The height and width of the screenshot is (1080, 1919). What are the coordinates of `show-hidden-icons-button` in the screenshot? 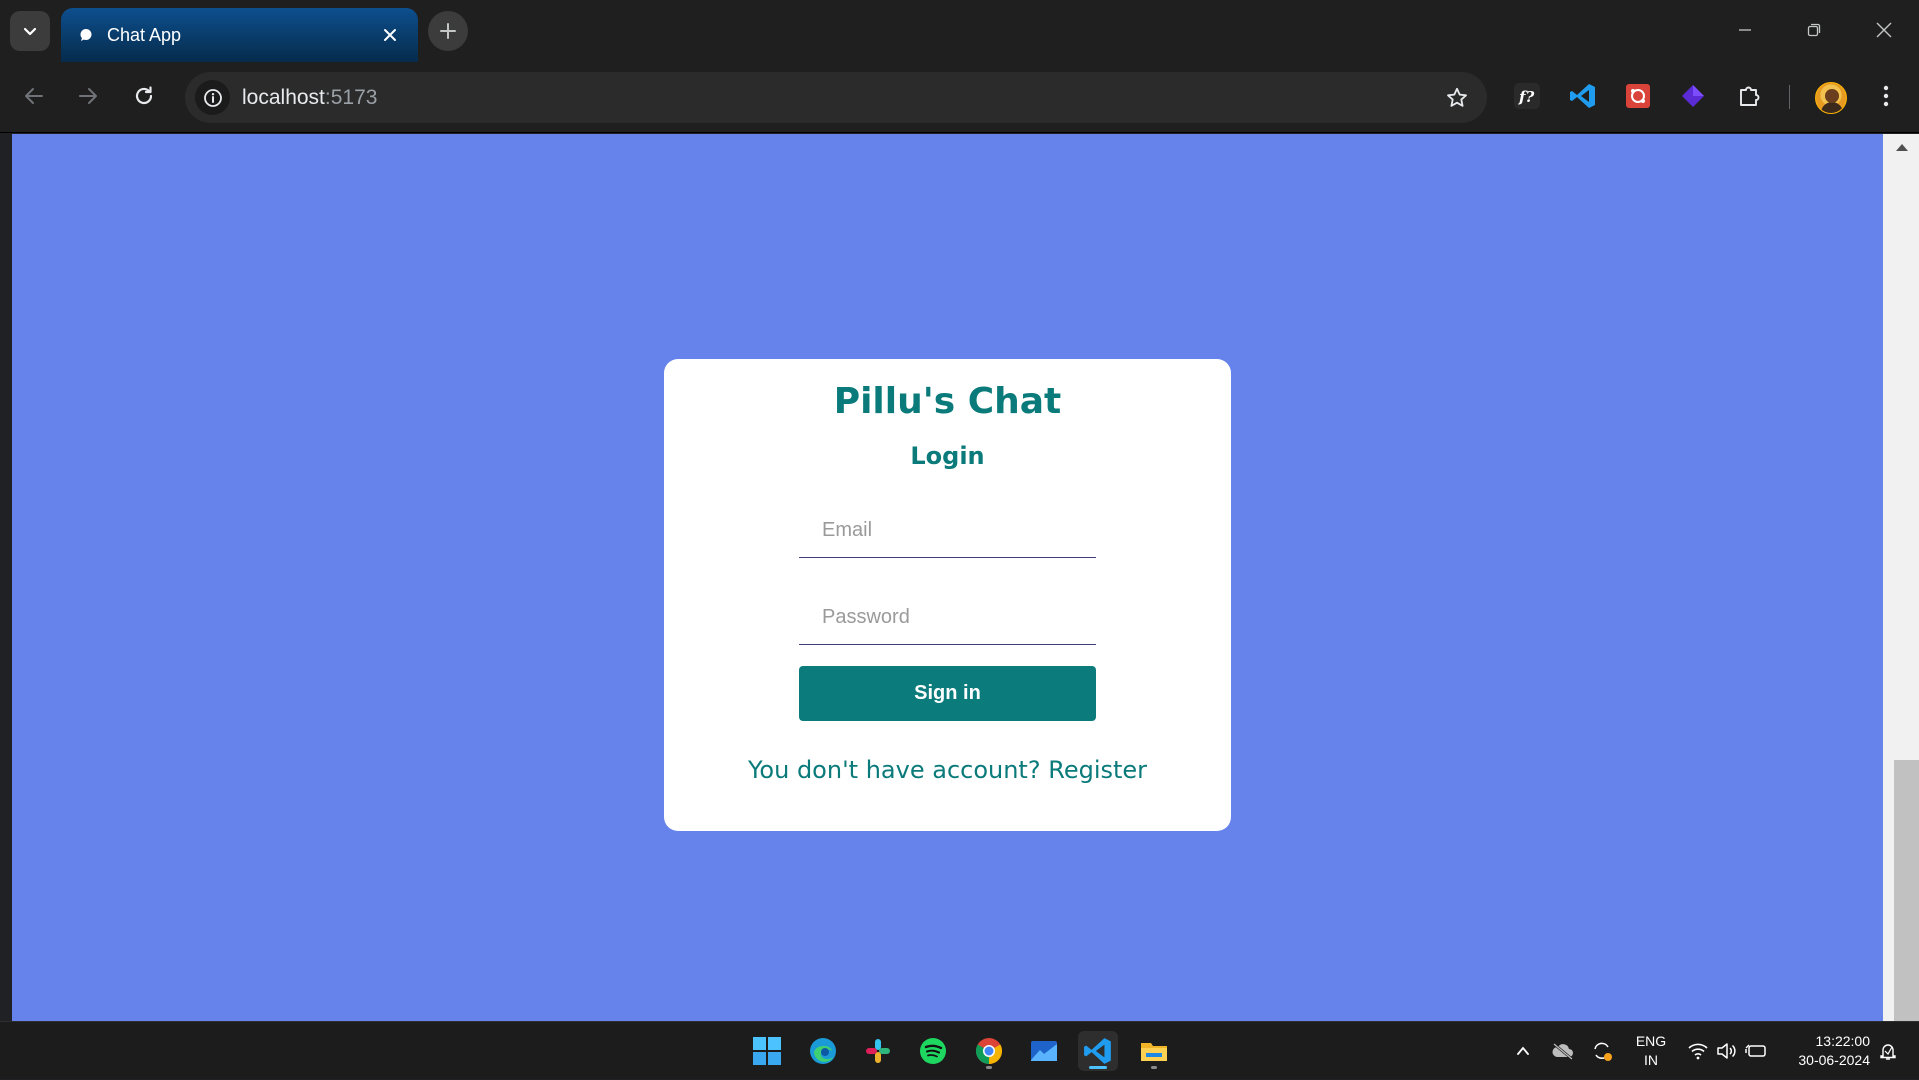 It's located at (1523, 1051).